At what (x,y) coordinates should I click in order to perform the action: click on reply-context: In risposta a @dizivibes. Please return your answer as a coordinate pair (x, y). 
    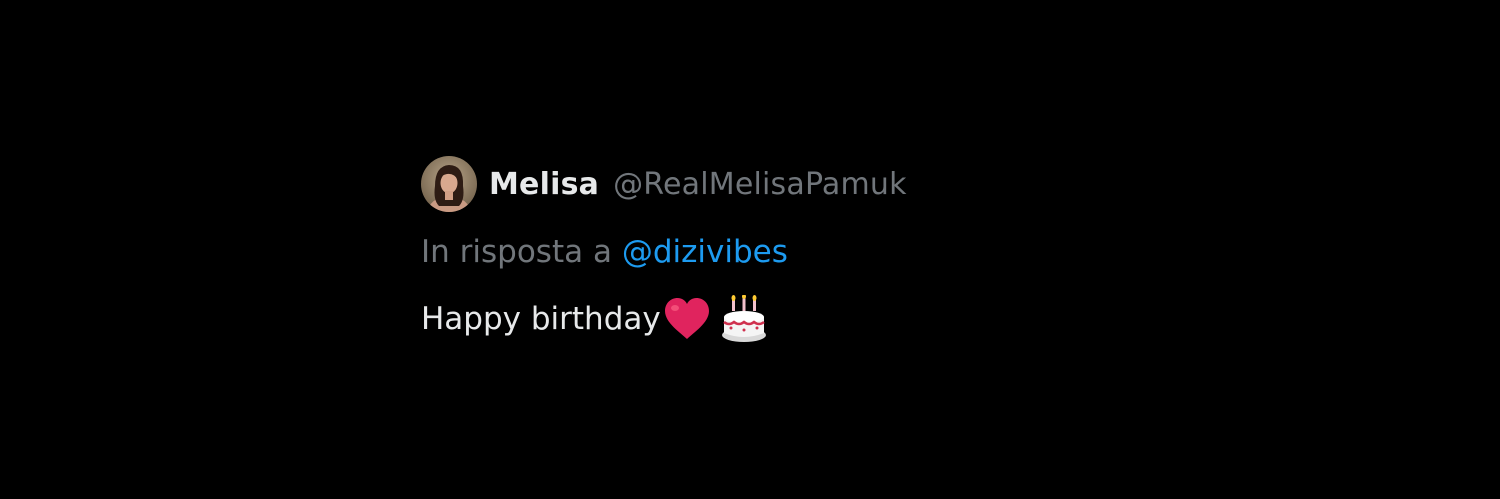
    Looking at the image, I should click on (771, 252).